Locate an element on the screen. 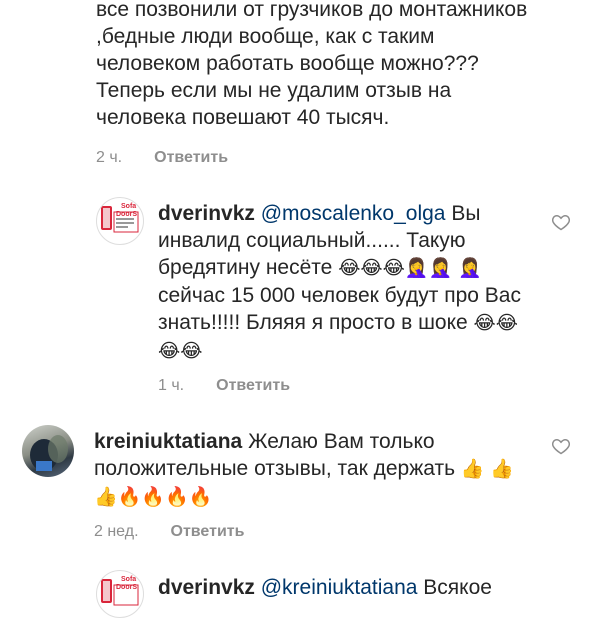 Image resolution: width=600 pixels, height=618 pixels. comment-meta: 2 нед. Ответить is located at coordinates (314, 532).